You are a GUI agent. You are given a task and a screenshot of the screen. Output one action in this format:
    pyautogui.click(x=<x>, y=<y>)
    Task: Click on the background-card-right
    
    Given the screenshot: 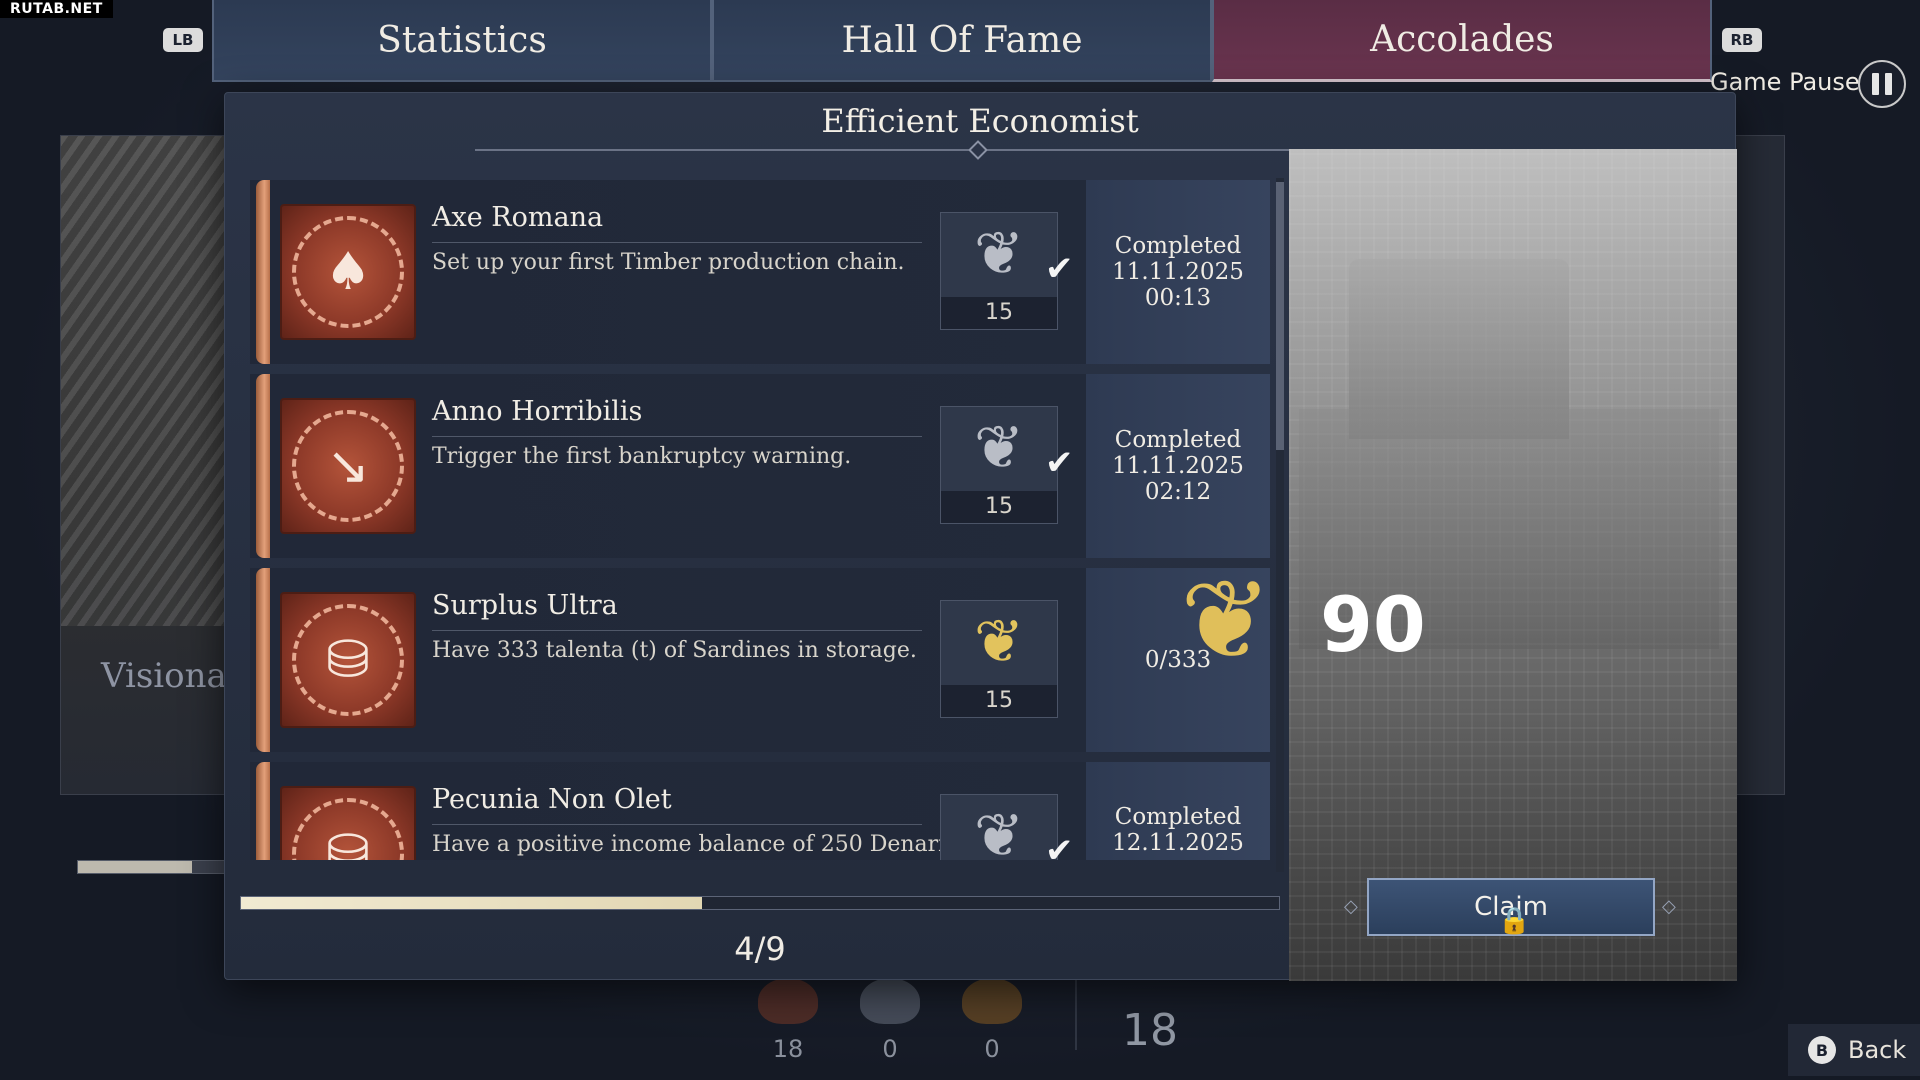 What is the action you would take?
    pyautogui.click(x=1760, y=465)
    